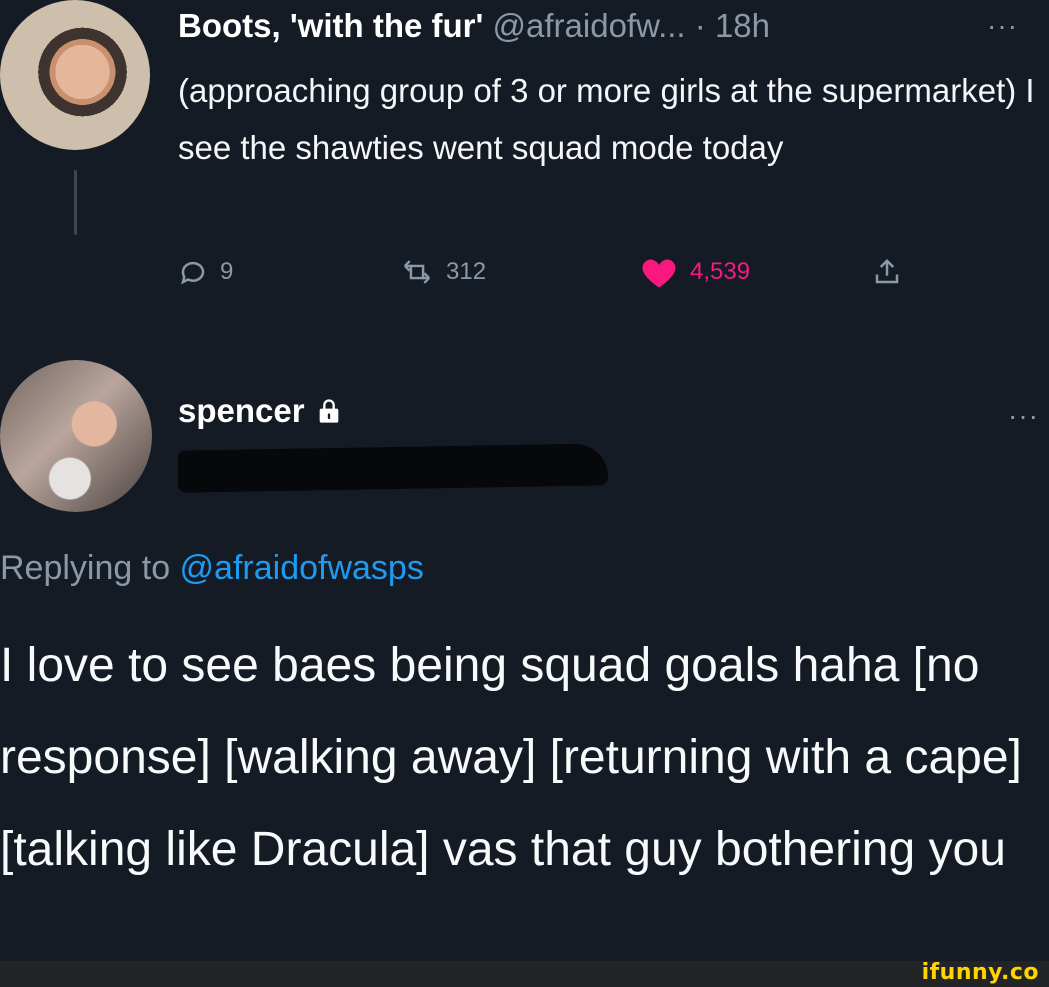  Describe the element at coordinates (241, 411) in the screenshot. I see `reply-tweet-display-name: spencer` at that location.